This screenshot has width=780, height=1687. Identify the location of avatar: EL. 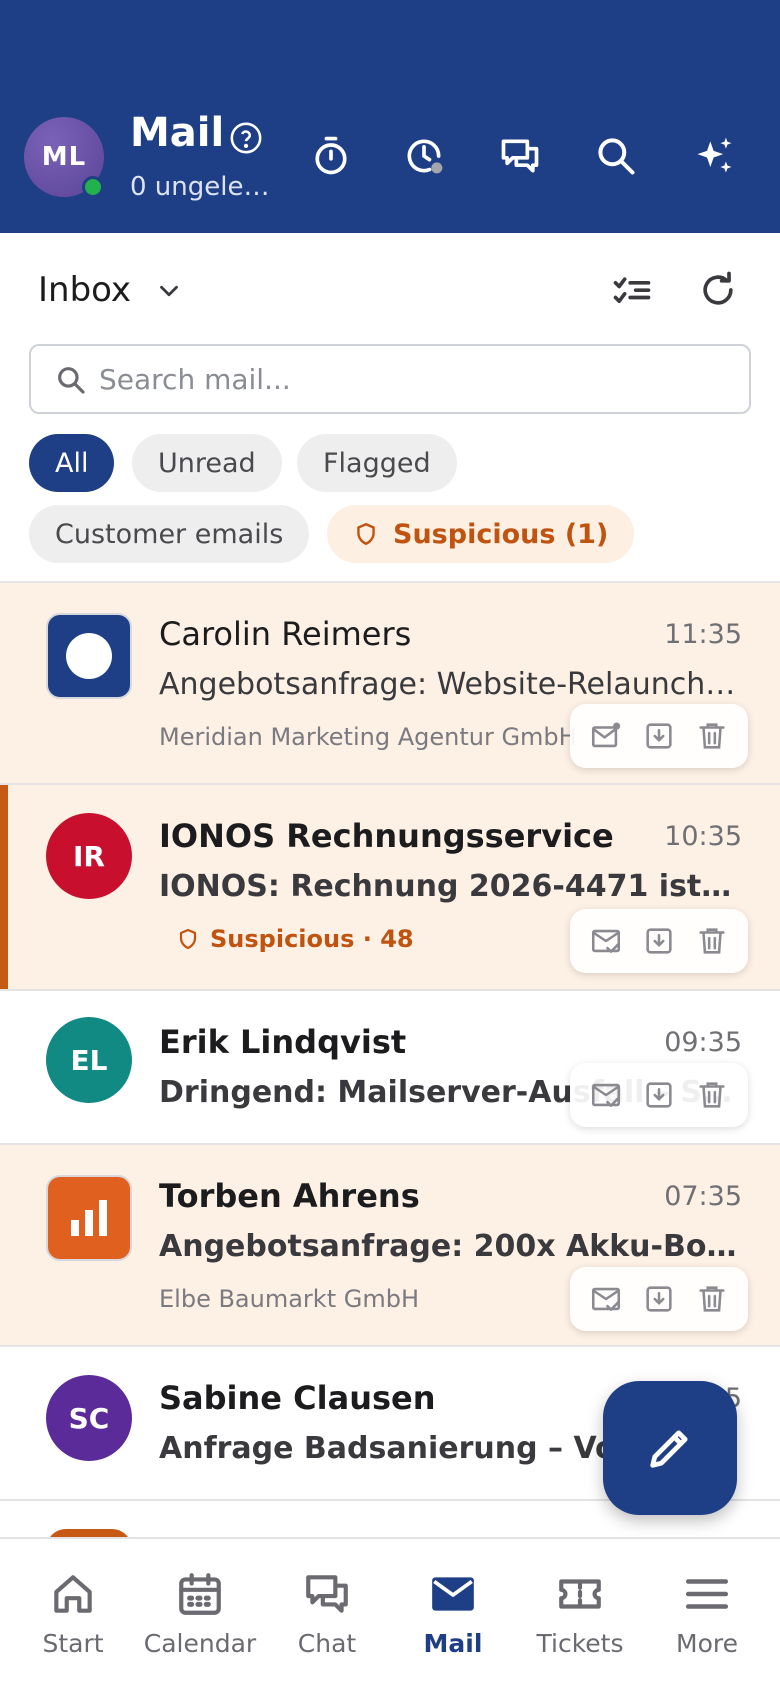
(89, 1060).